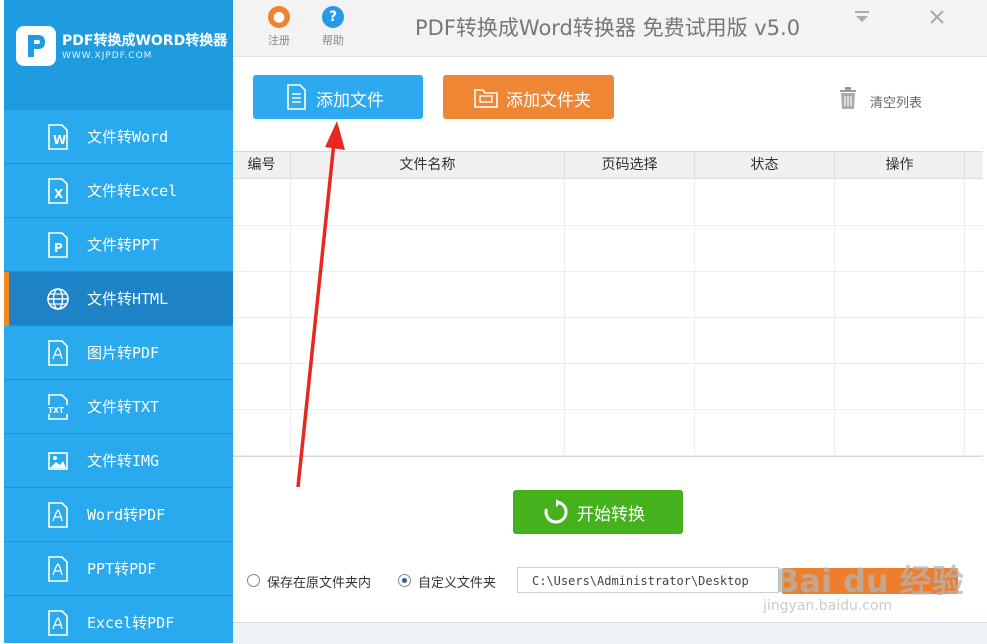 The image size is (987, 644). I want to click on sidebar-item-file-to-word: W 文件转Word, so click(118, 137).